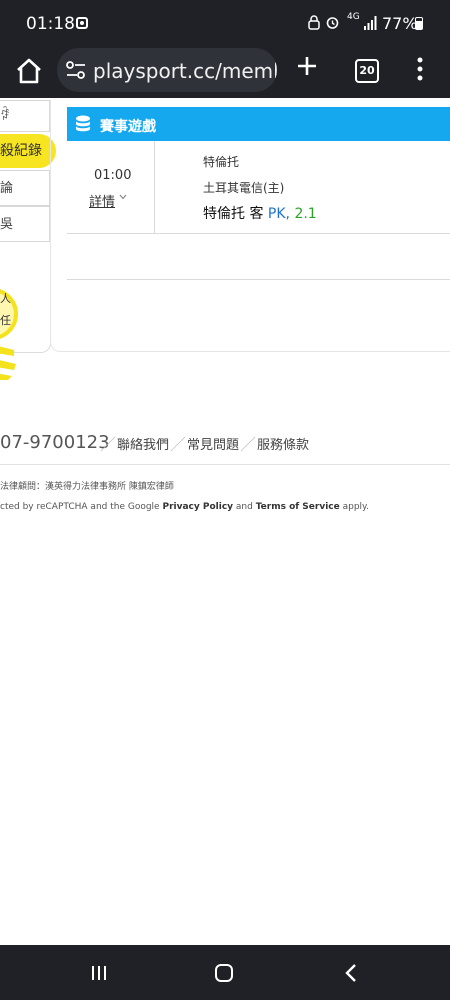  What do you see at coordinates (213, 443) in the screenshot?
I see `faq-link: 常見問題` at bounding box center [213, 443].